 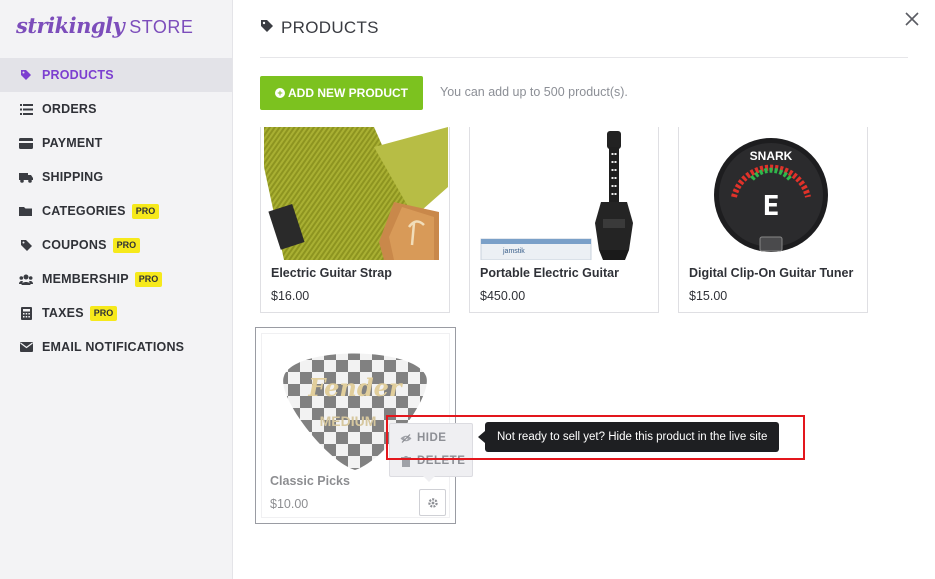 What do you see at coordinates (70, 25) in the screenshot?
I see `brand-logo-text: strikingly` at bounding box center [70, 25].